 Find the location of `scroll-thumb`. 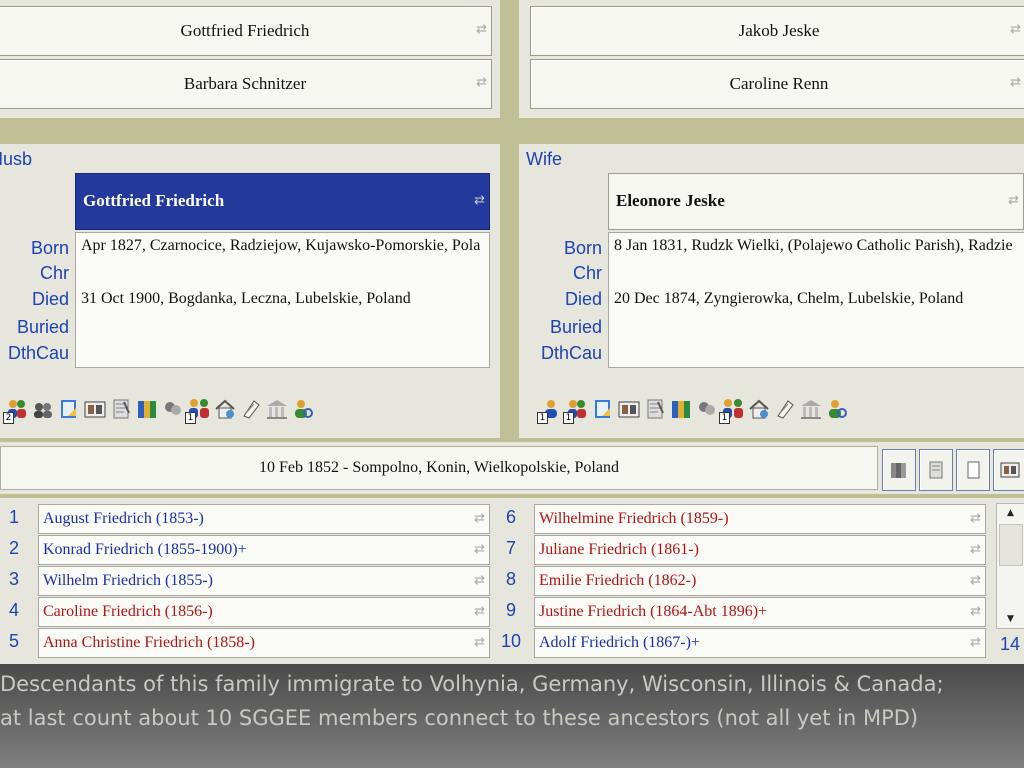

scroll-thumb is located at coordinates (1011, 545).